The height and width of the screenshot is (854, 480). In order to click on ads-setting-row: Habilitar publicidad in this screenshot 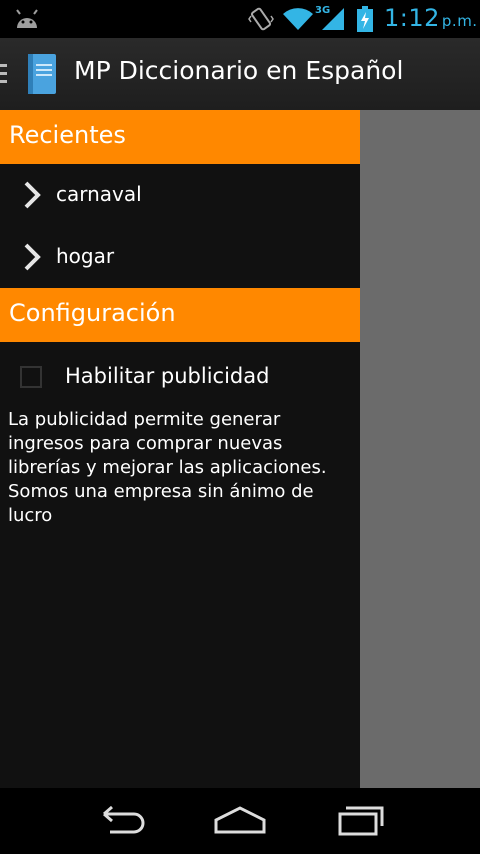, I will do `click(180, 380)`.